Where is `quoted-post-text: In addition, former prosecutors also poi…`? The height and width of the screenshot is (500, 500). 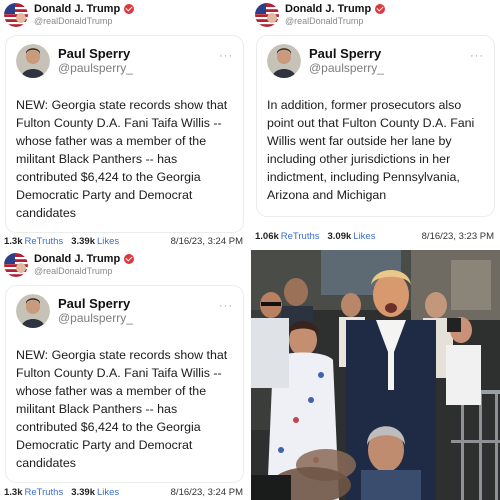
quoted-post-text: In addition, former prosecutors also poi… is located at coordinates (371, 150).